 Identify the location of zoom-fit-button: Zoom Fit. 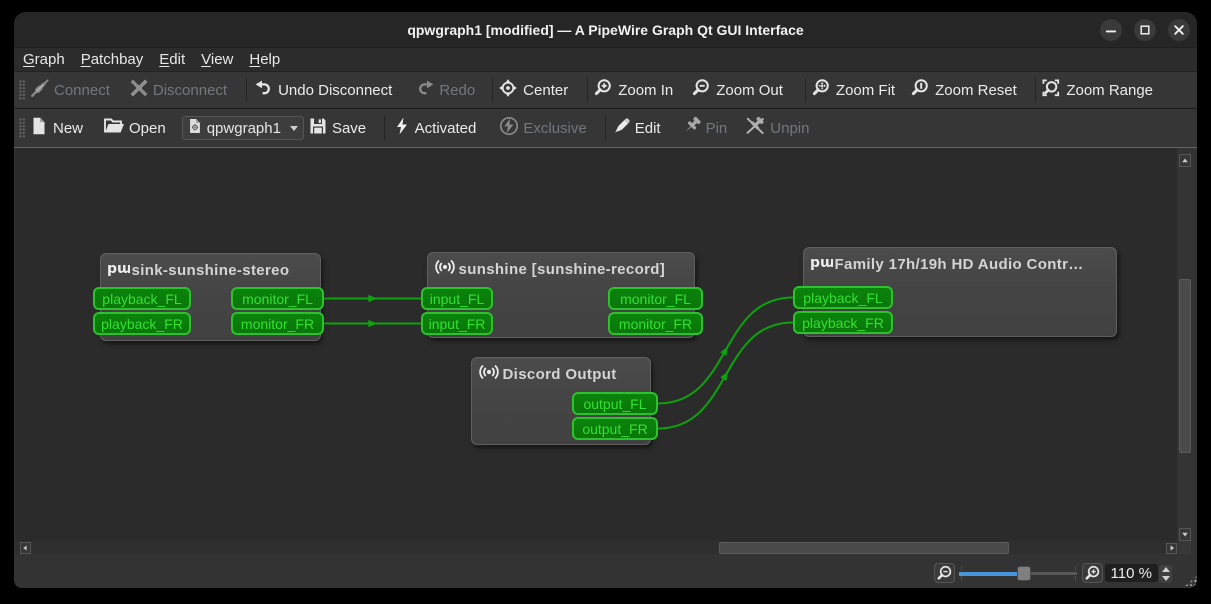
(852, 90).